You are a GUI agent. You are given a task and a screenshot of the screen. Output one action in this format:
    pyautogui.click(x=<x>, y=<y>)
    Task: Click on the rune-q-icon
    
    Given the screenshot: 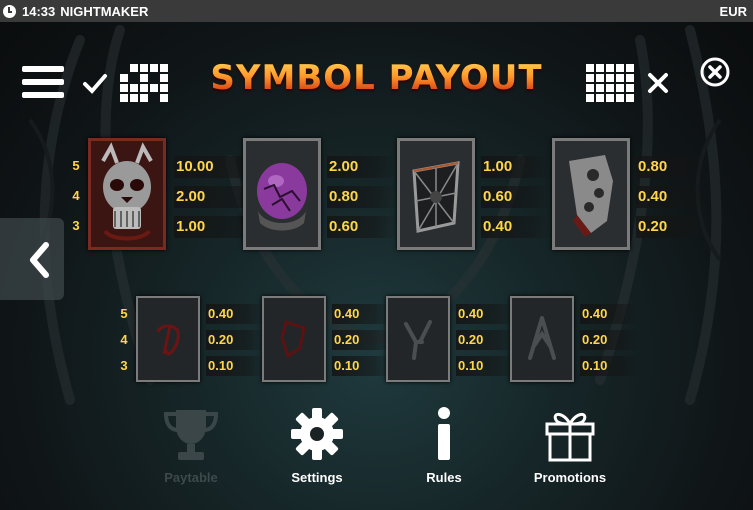 What is the action you would take?
    pyautogui.click(x=418, y=339)
    